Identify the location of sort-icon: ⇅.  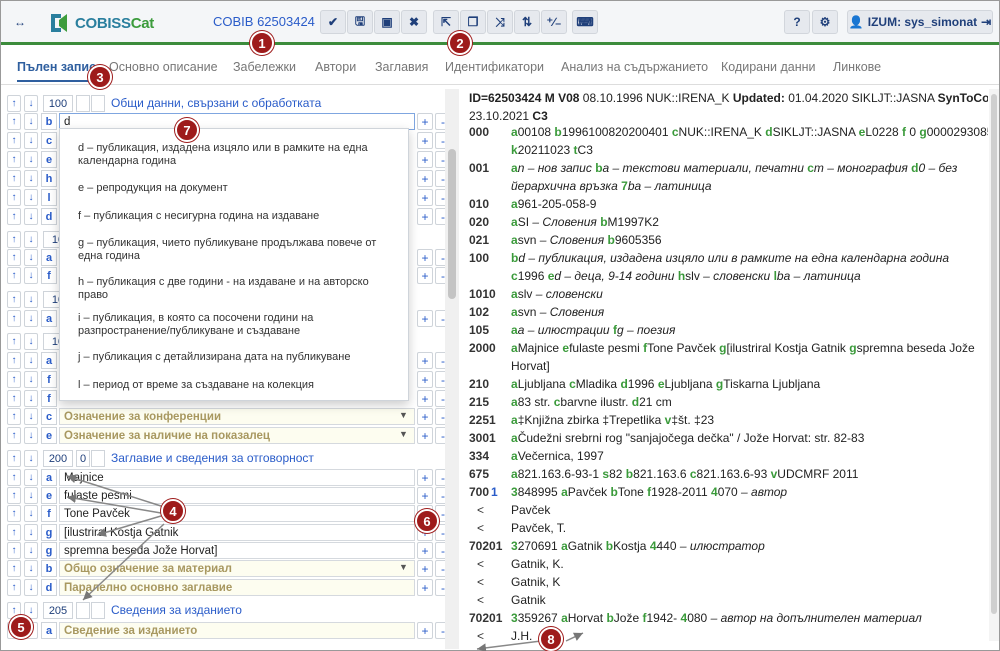
(527, 22).